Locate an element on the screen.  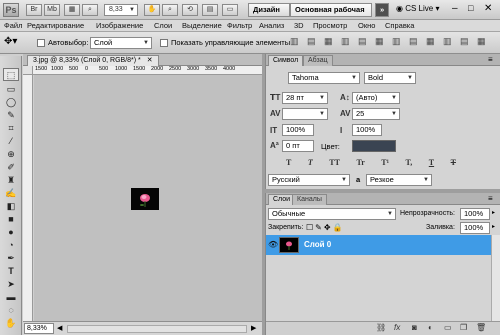
eyedropper-tool-icon: ⁄ is located at coordinates (11, 141).